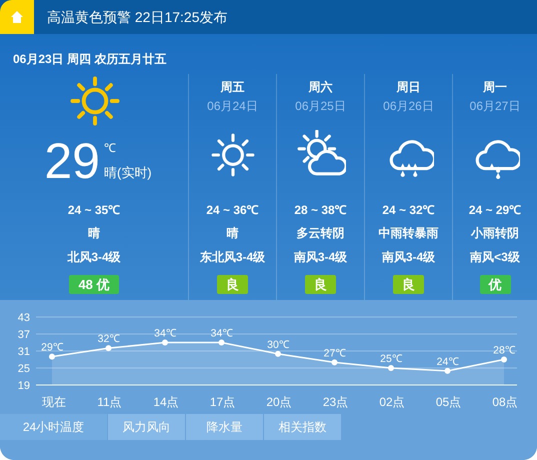 The width and height of the screenshot is (537, 460). I want to click on axis-tick-label: 37, so click(24, 335).